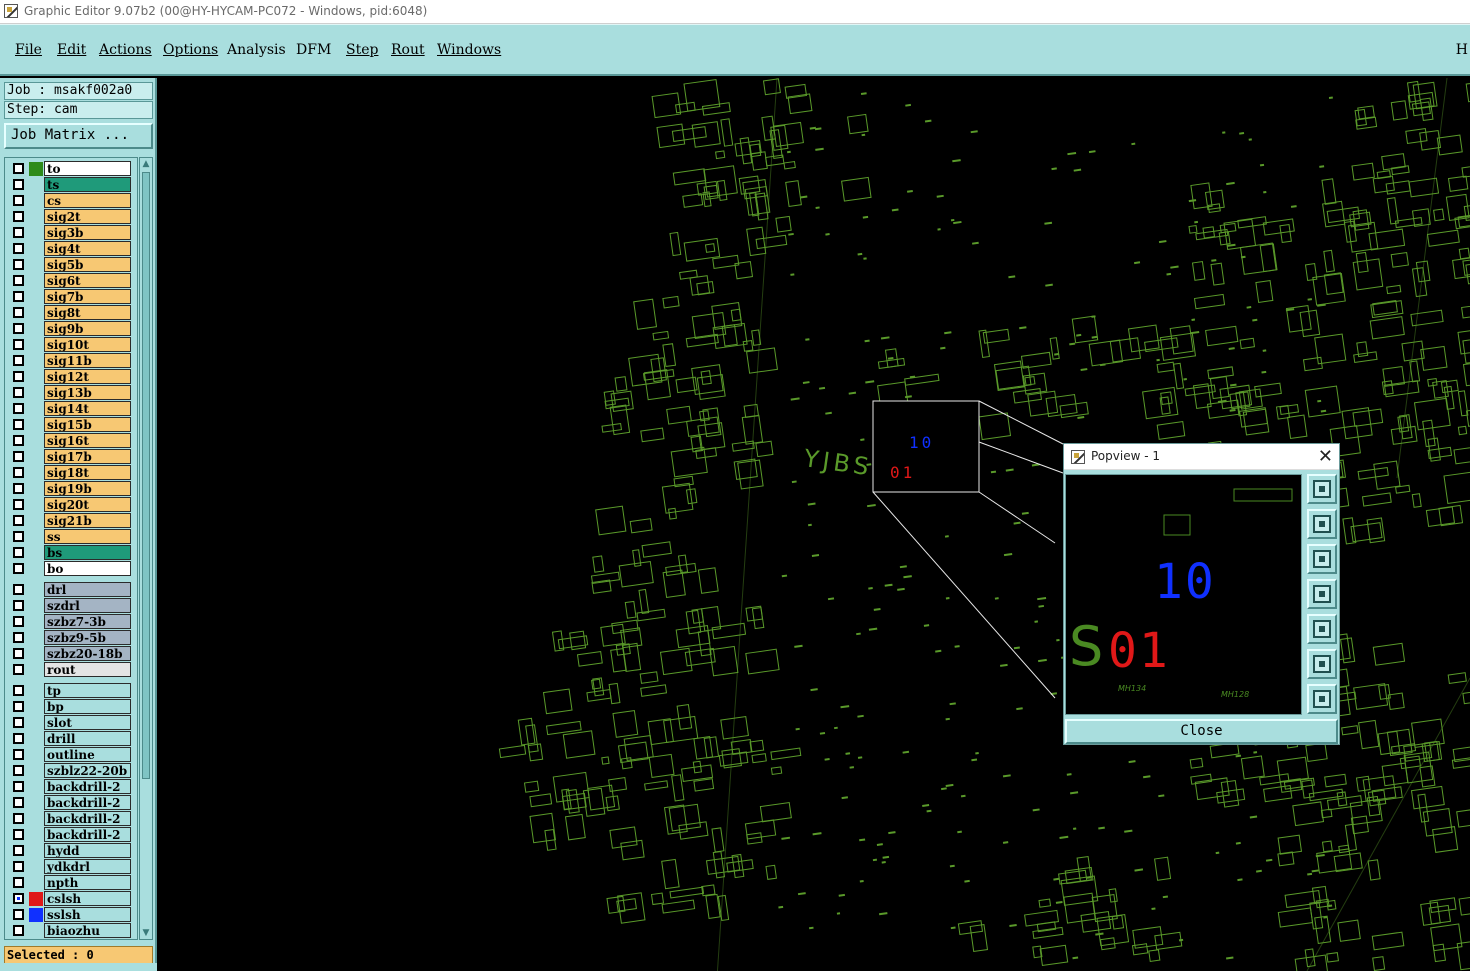 The height and width of the screenshot is (971, 1470). Describe the element at coordinates (87, 738) in the screenshot. I see `layer-name: drill` at that location.